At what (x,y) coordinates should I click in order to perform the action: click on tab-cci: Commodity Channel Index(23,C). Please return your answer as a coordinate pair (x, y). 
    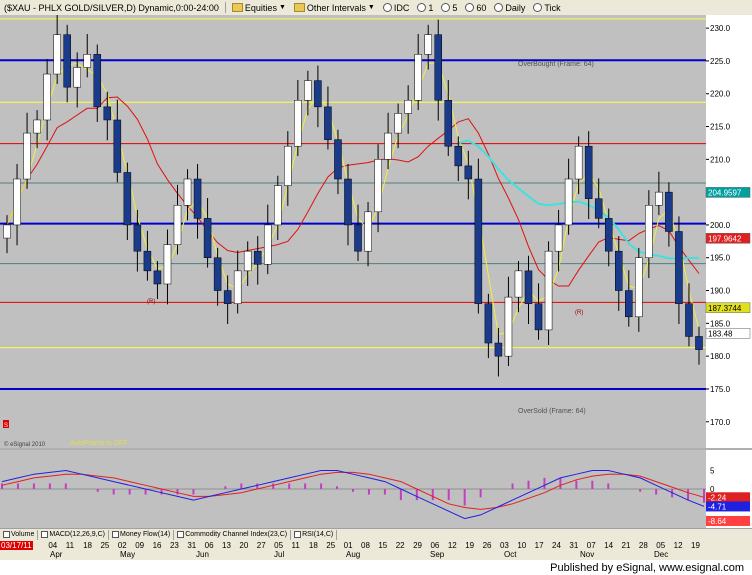
    Looking at the image, I should click on (233, 534).